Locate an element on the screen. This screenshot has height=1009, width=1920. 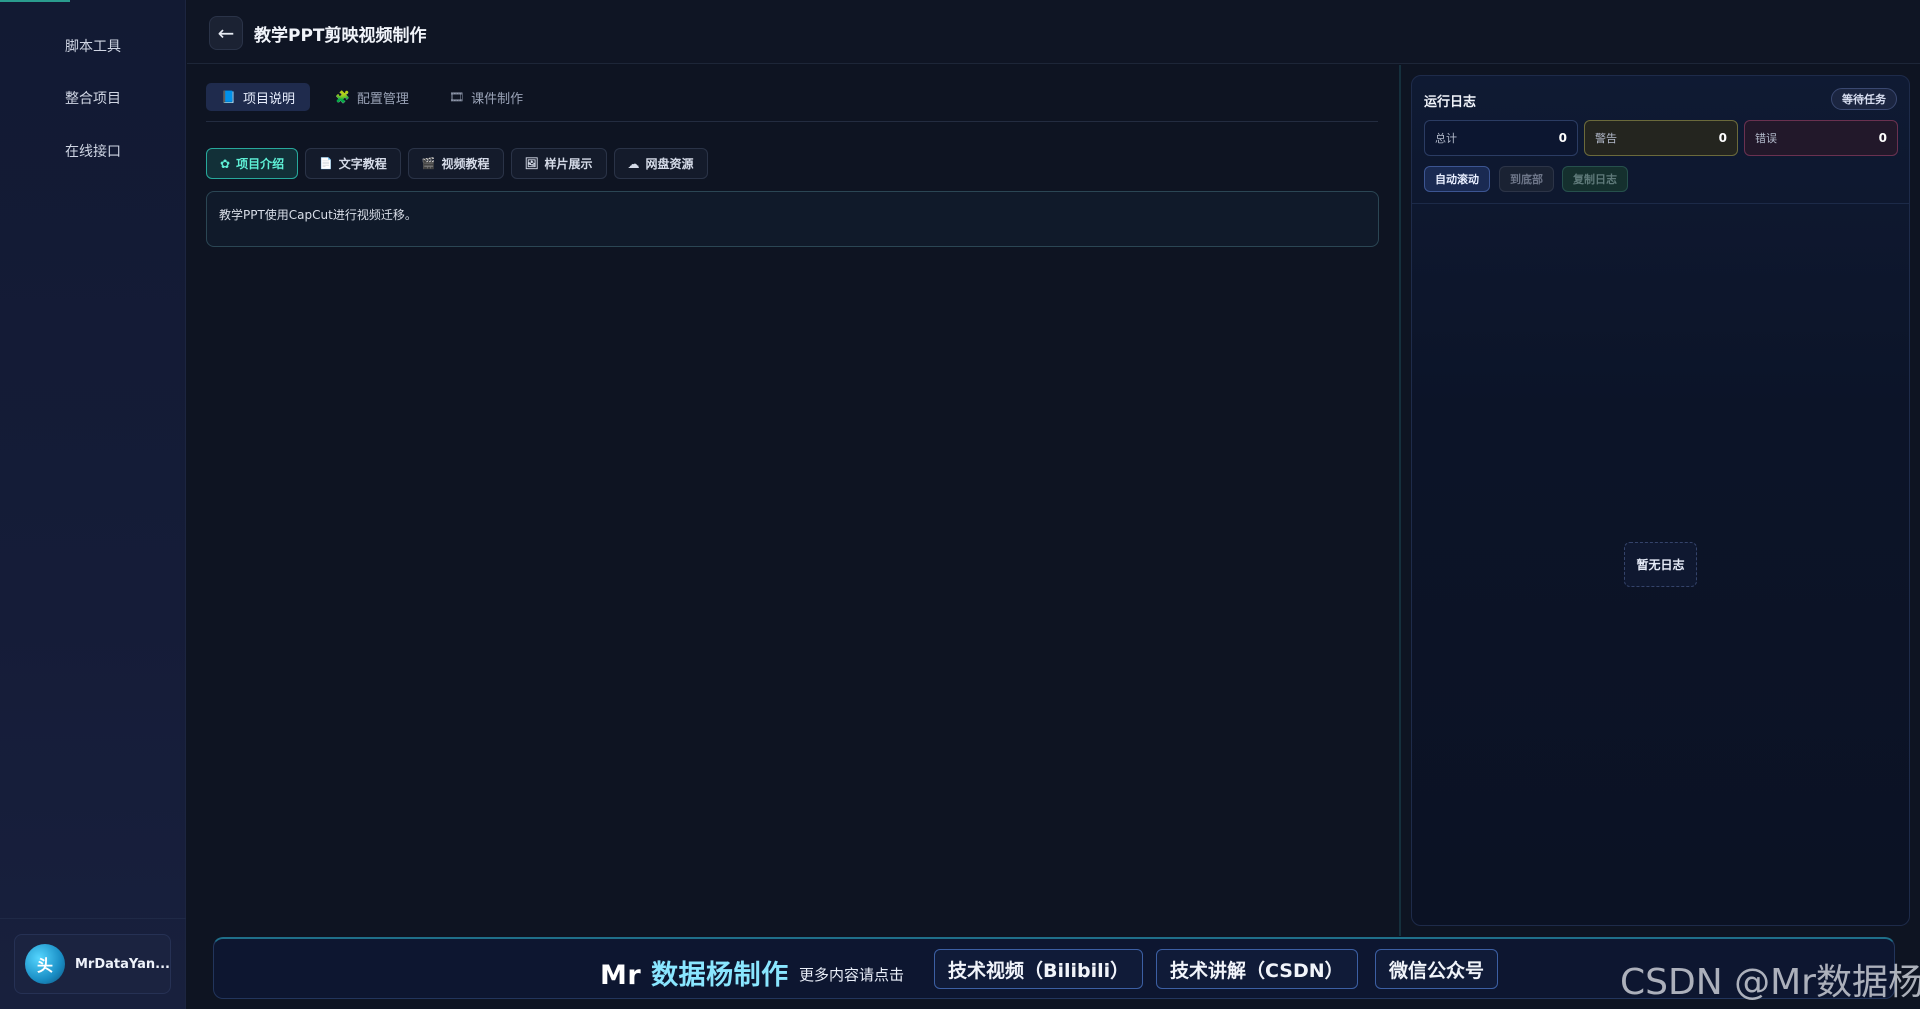
subtab-video-tutorial: 🎬 视频教程 is located at coordinates (455, 163).